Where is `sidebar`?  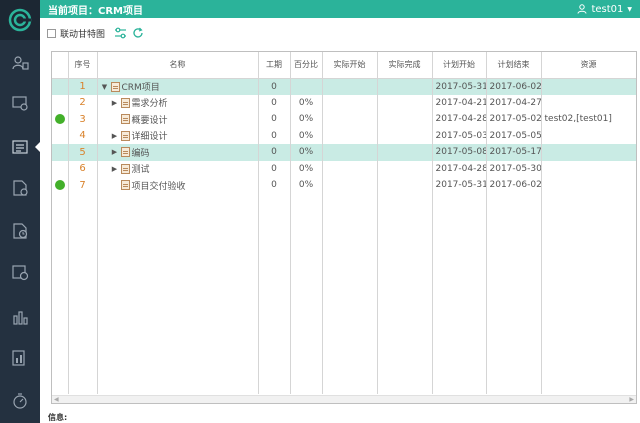
sidebar is located at coordinates (20, 211).